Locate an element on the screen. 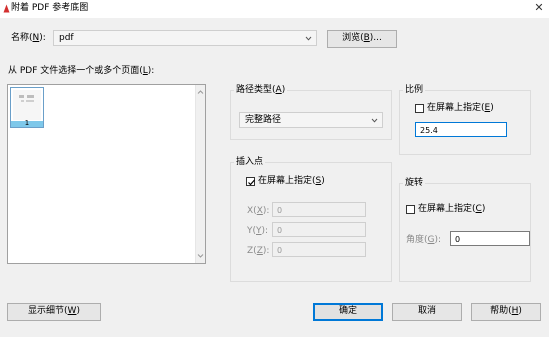 Image resolution: width=549 pixels, height=337 pixels. angle-label: 角度(G): is located at coordinates (424, 240).